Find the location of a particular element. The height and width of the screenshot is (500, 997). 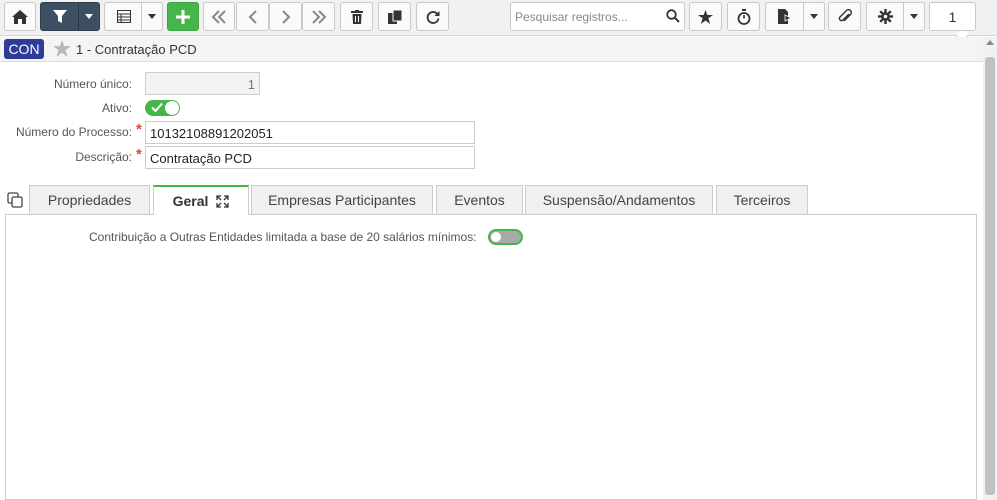

ativo-toggle is located at coordinates (162, 108).